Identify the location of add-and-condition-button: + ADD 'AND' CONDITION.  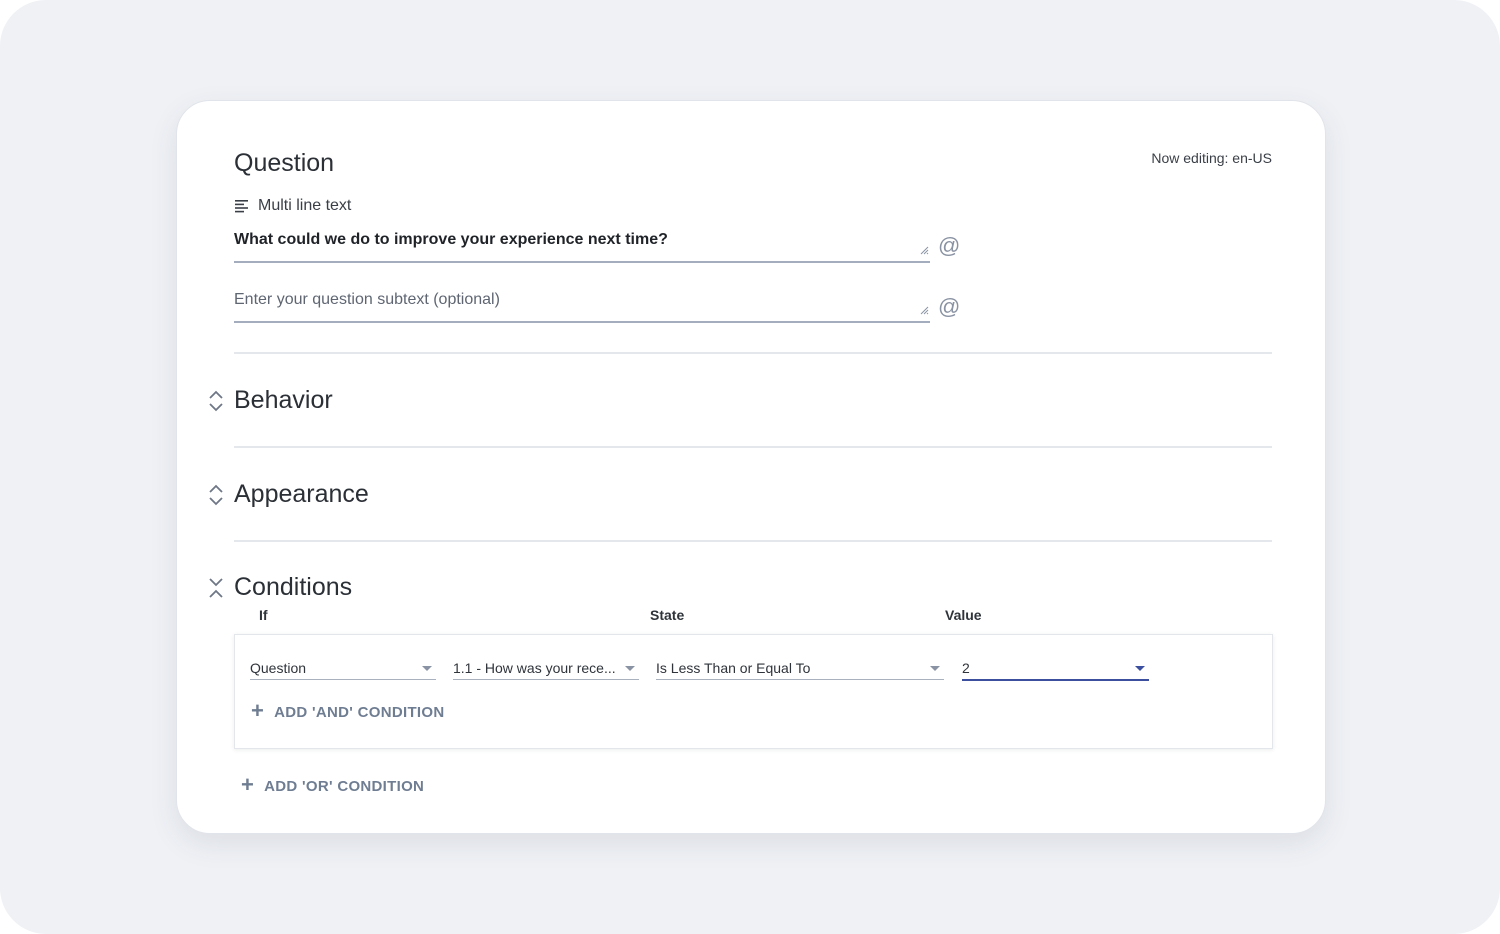
(348, 710).